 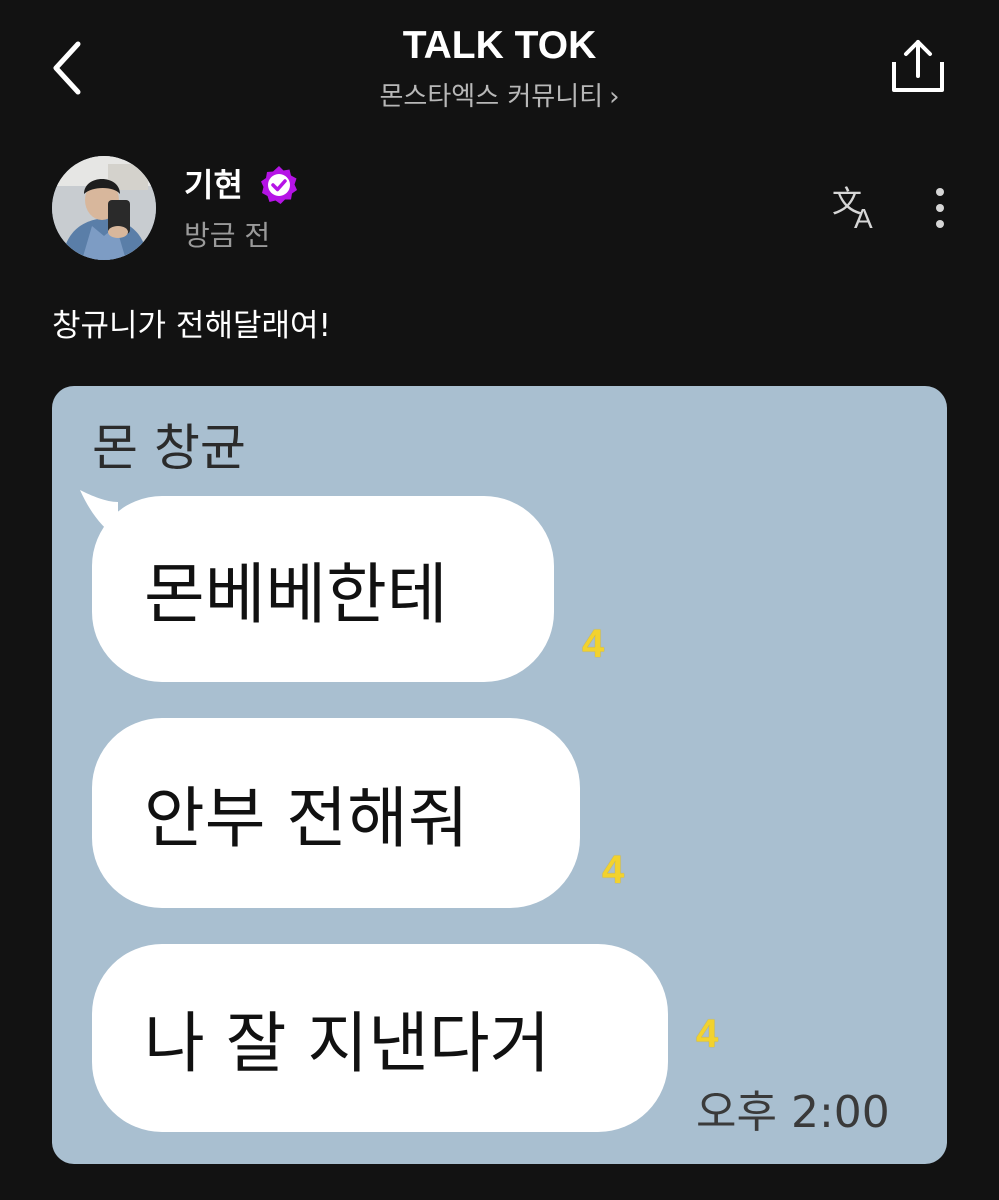 I want to click on share-upload-icon, so click(x=918, y=66).